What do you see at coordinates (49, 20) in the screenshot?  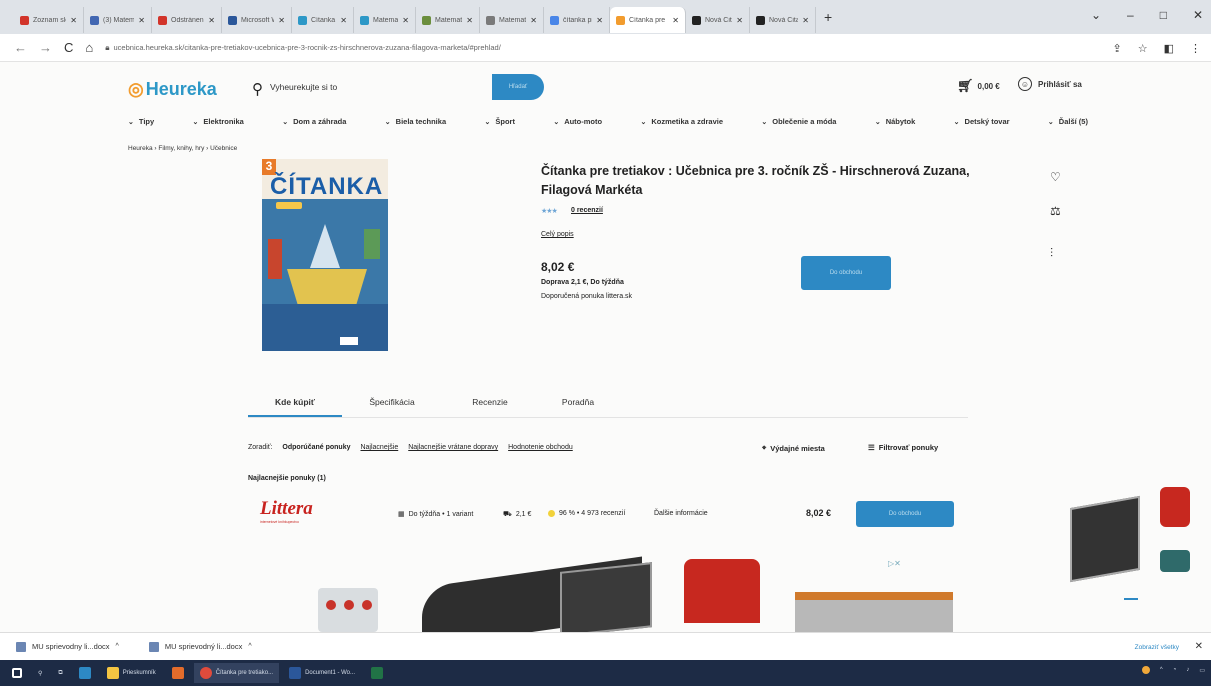 I see `browser-tab: Zoznam slo ✕` at bounding box center [49, 20].